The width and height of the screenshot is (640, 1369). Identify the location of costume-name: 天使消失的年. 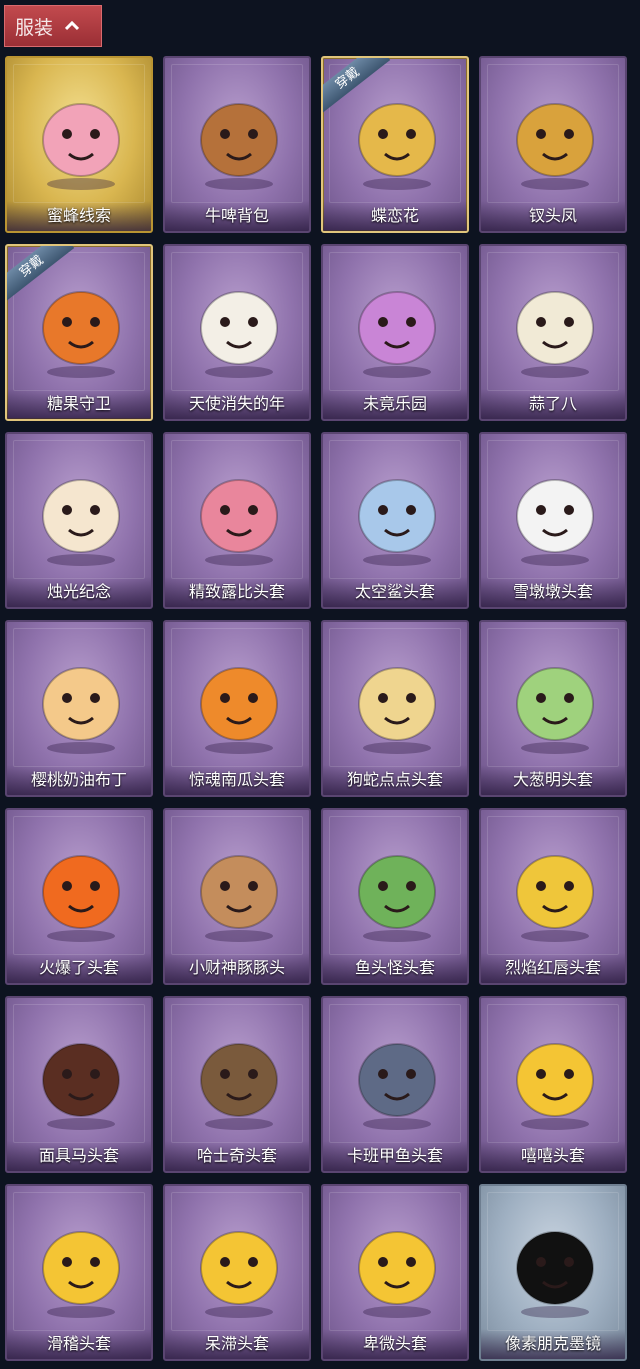
(237, 404).